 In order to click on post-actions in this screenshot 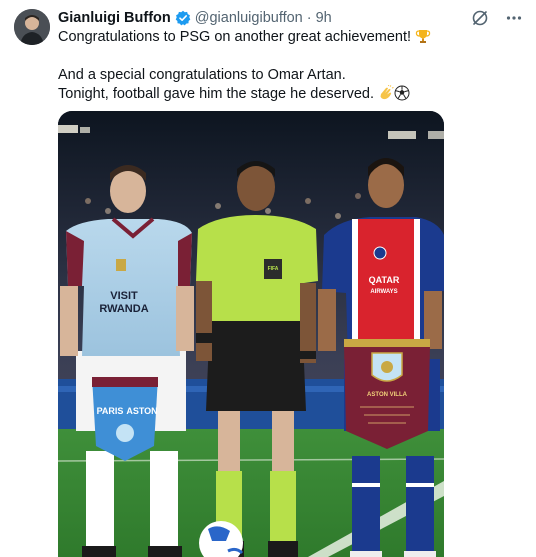, I will do `click(497, 18)`.